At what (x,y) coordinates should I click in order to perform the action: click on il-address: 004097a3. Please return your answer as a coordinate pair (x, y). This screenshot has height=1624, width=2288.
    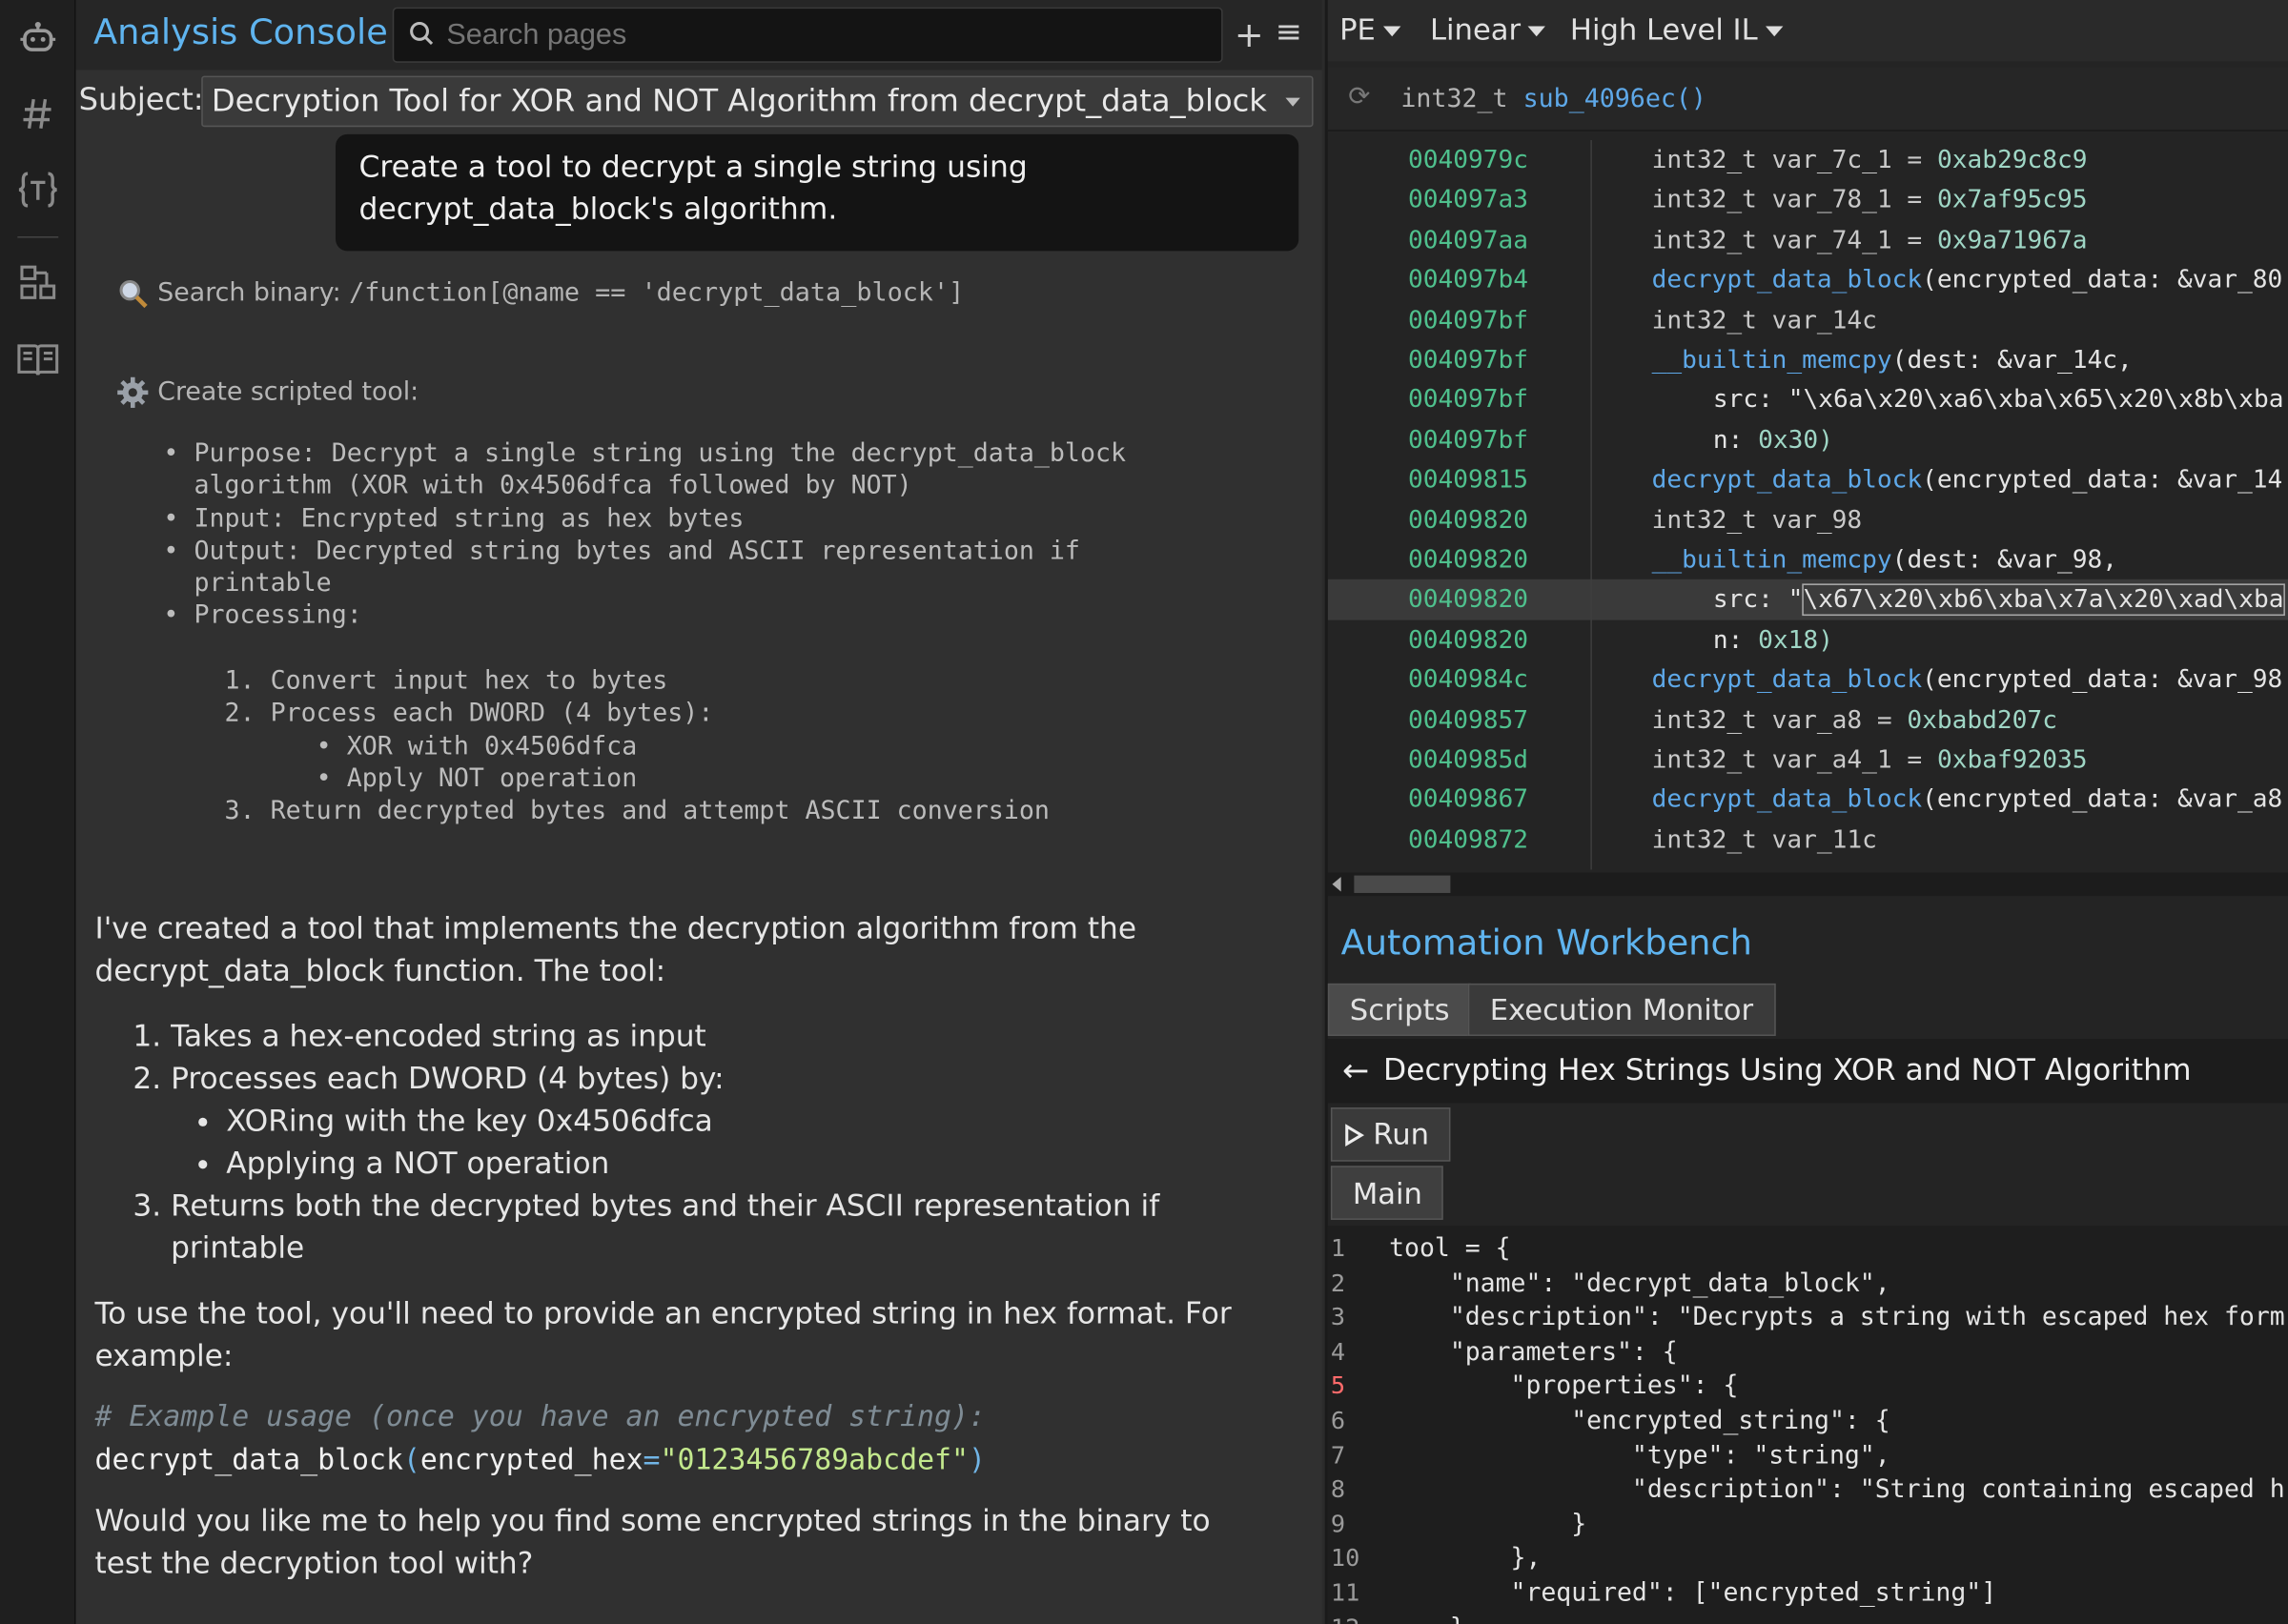
    Looking at the image, I should click on (1468, 200).